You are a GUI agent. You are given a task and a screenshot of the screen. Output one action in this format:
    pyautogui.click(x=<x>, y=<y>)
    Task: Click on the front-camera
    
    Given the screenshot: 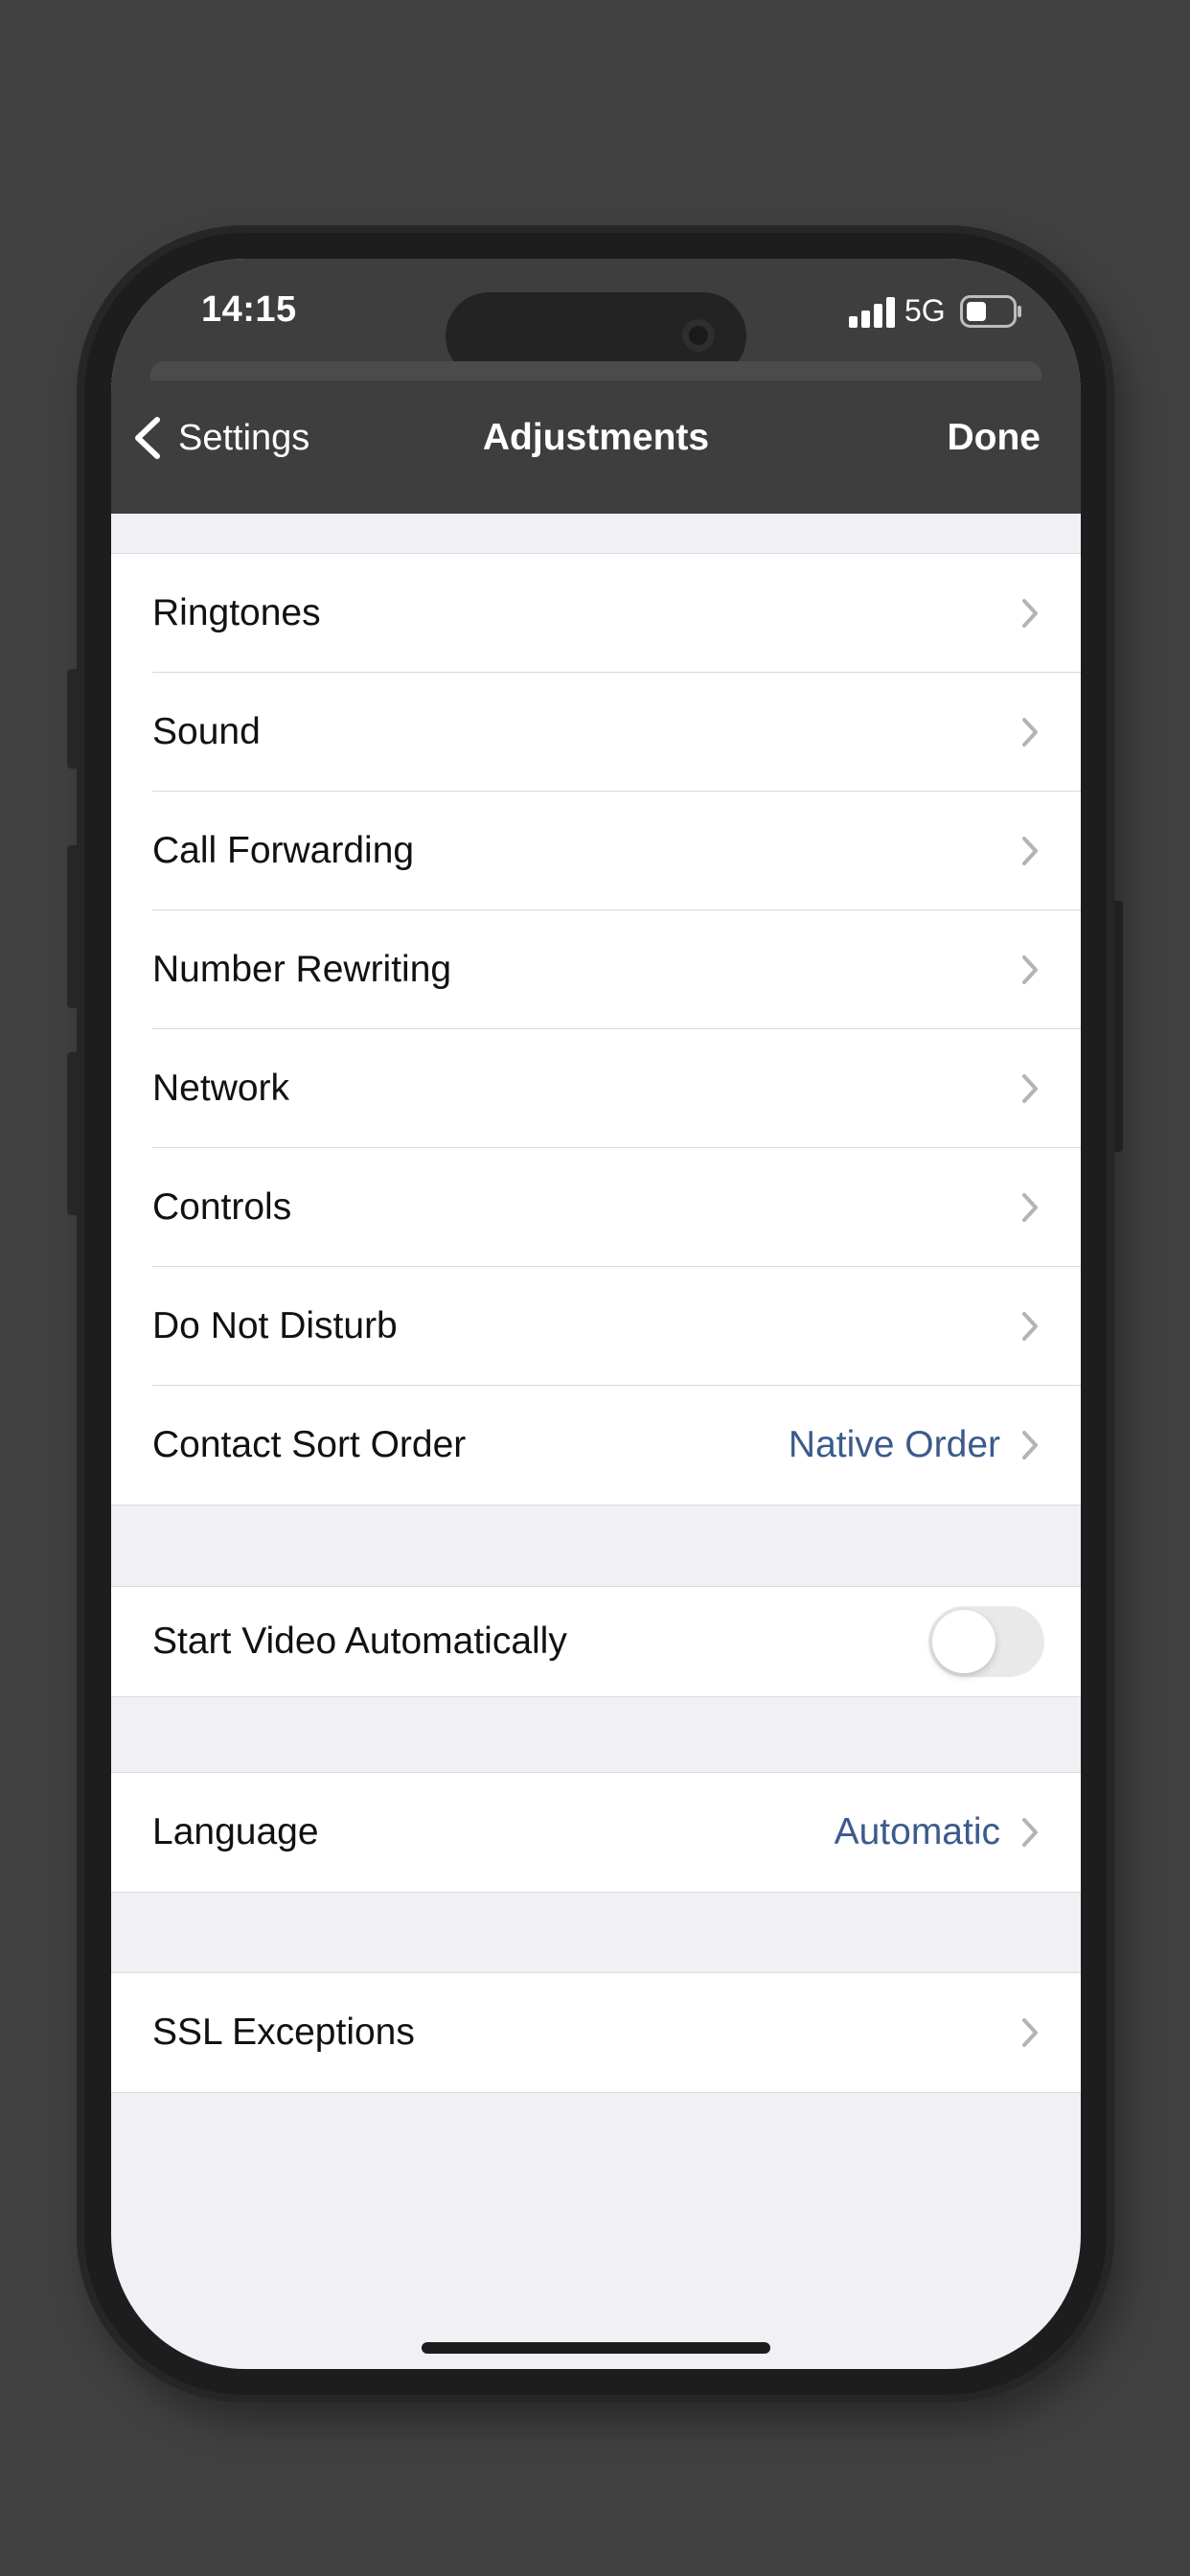 What is the action you would take?
    pyautogui.click(x=699, y=335)
    